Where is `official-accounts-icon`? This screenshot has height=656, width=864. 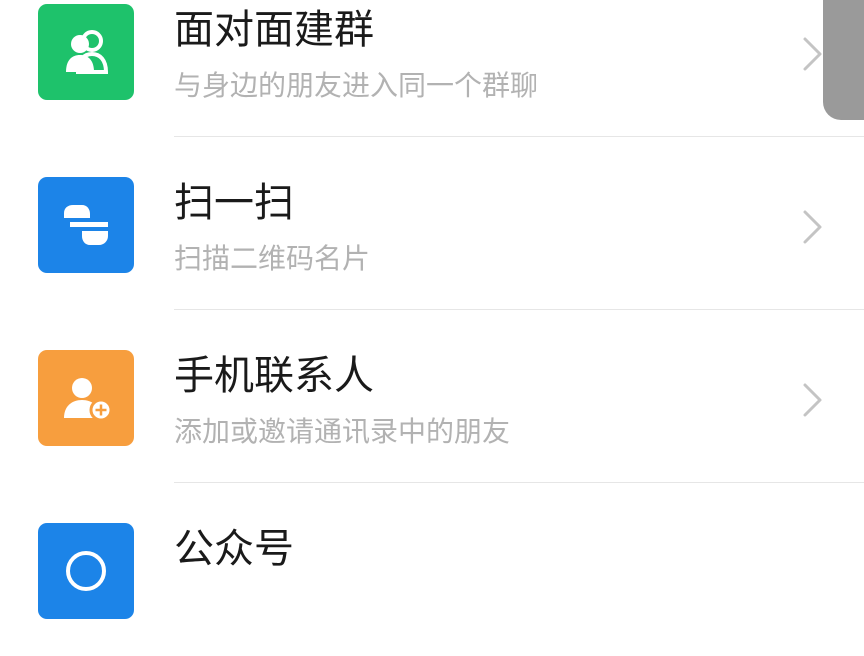
official-accounts-icon is located at coordinates (86, 571).